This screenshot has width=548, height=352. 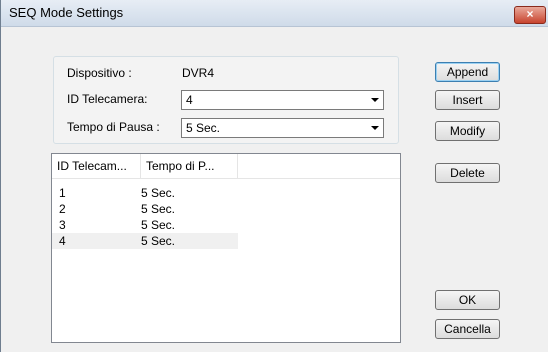 I want to click on pause-select-value: 5 Sec., so click(x=203, y=128).